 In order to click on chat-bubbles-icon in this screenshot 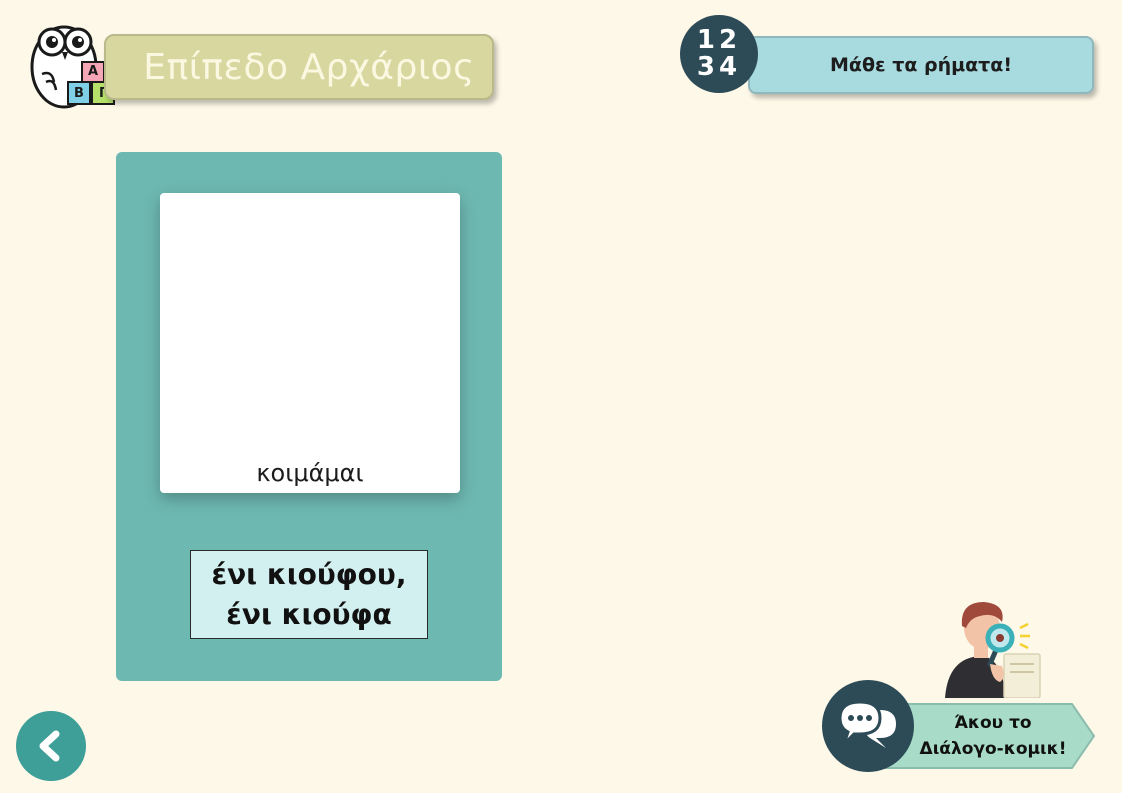, I will do `click(867, 724)`.